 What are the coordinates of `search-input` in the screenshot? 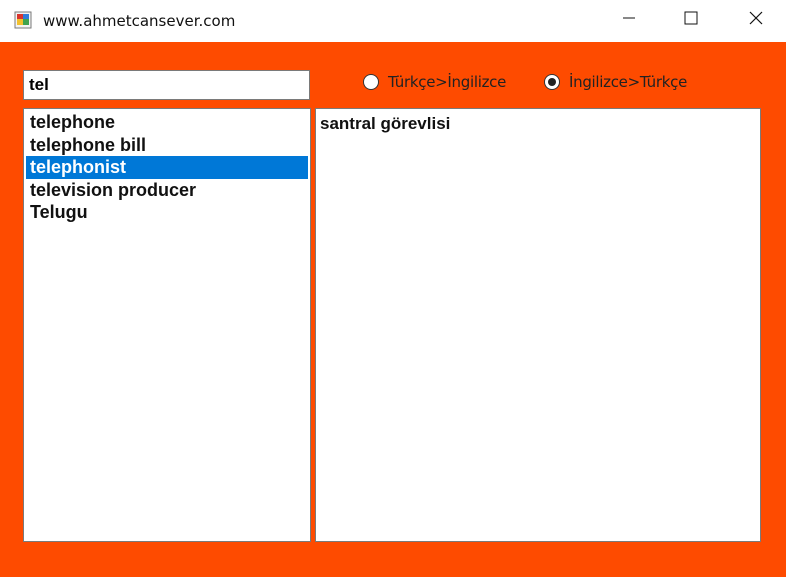 It's located at (166, 85).